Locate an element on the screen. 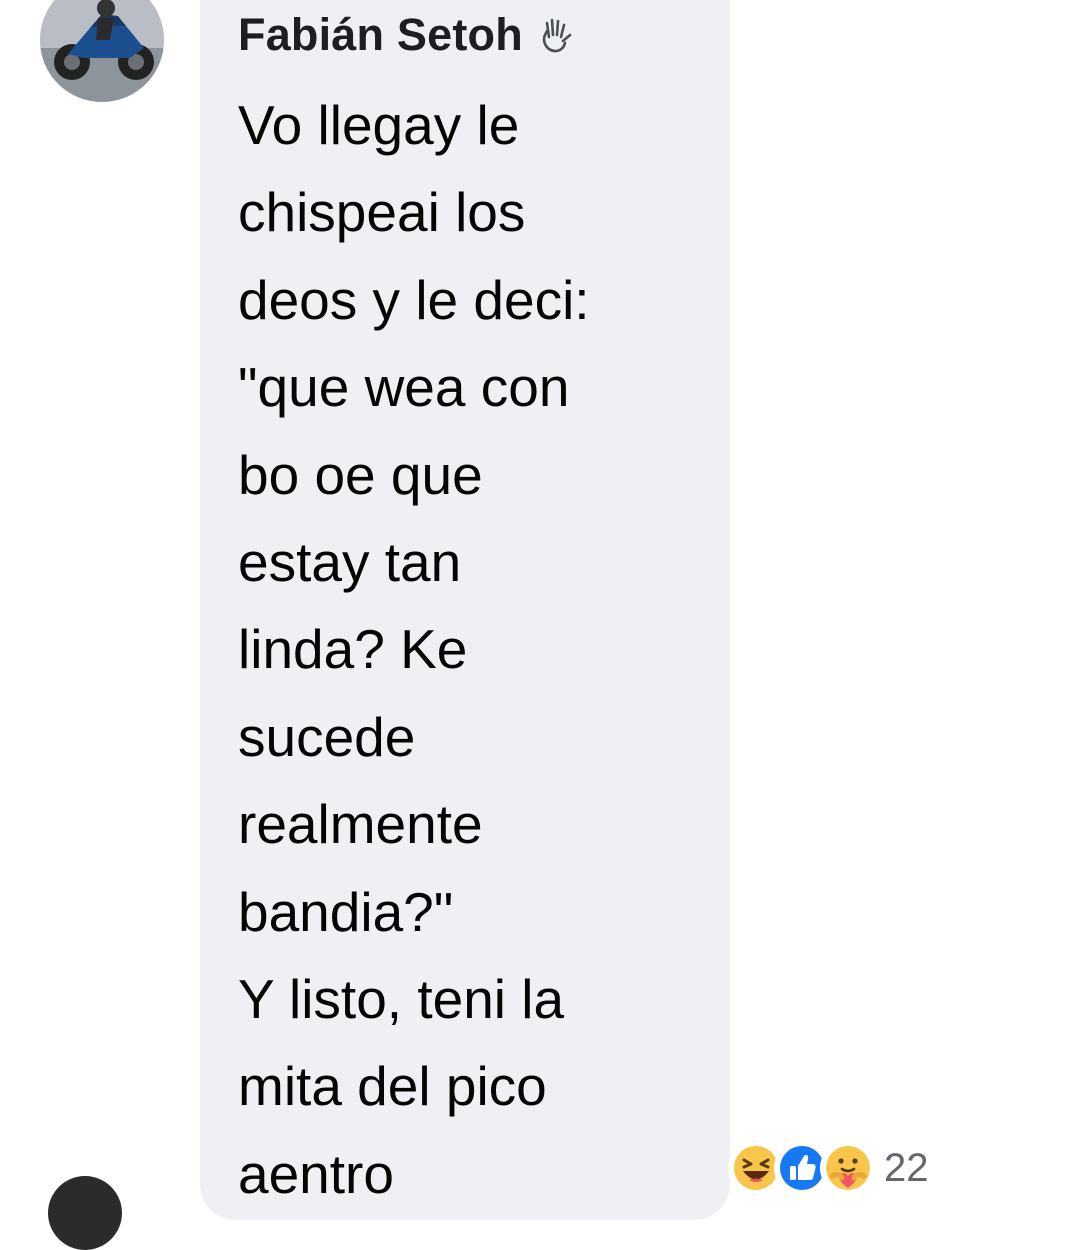 Image resolution: width=1080 pixels, height=1250 pixels. comment-line: Vo llegay le is located at coordinates (379, 125).